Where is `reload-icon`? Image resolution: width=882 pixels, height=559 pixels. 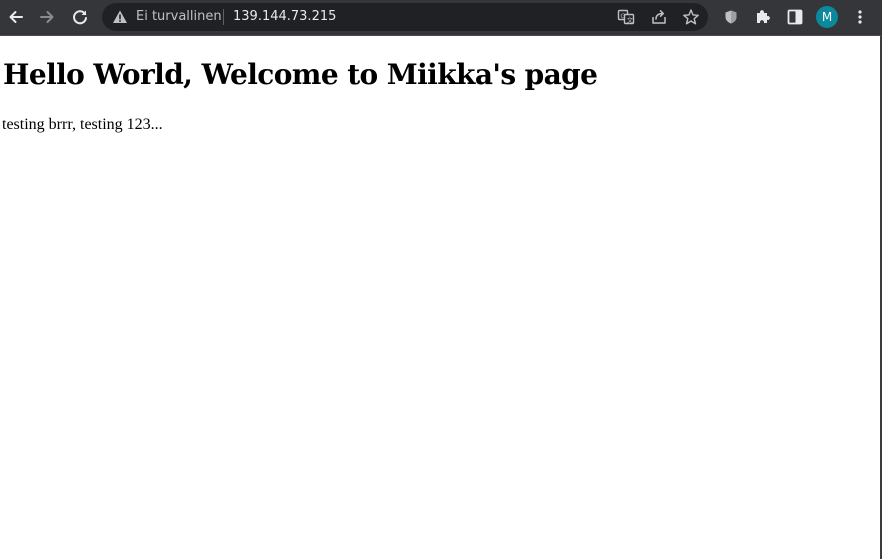
reload-icon is located at coordinates (80, 17).